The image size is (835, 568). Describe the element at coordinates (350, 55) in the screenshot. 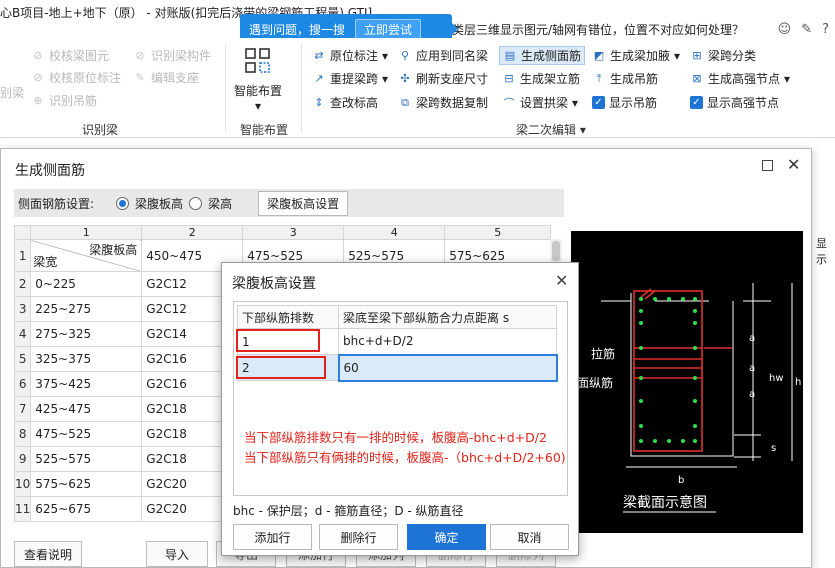

I see `in-place-annotation-button: ⇄ 原位标注 ▾` at that location.